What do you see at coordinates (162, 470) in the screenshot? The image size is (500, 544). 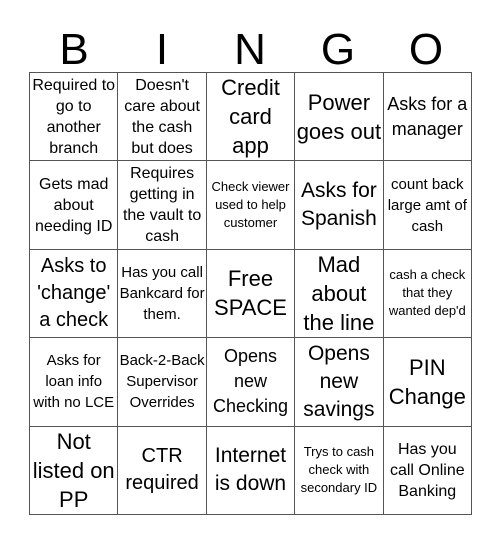 I see `bingo-cell: CTR required` at bounding box center [162, 470].